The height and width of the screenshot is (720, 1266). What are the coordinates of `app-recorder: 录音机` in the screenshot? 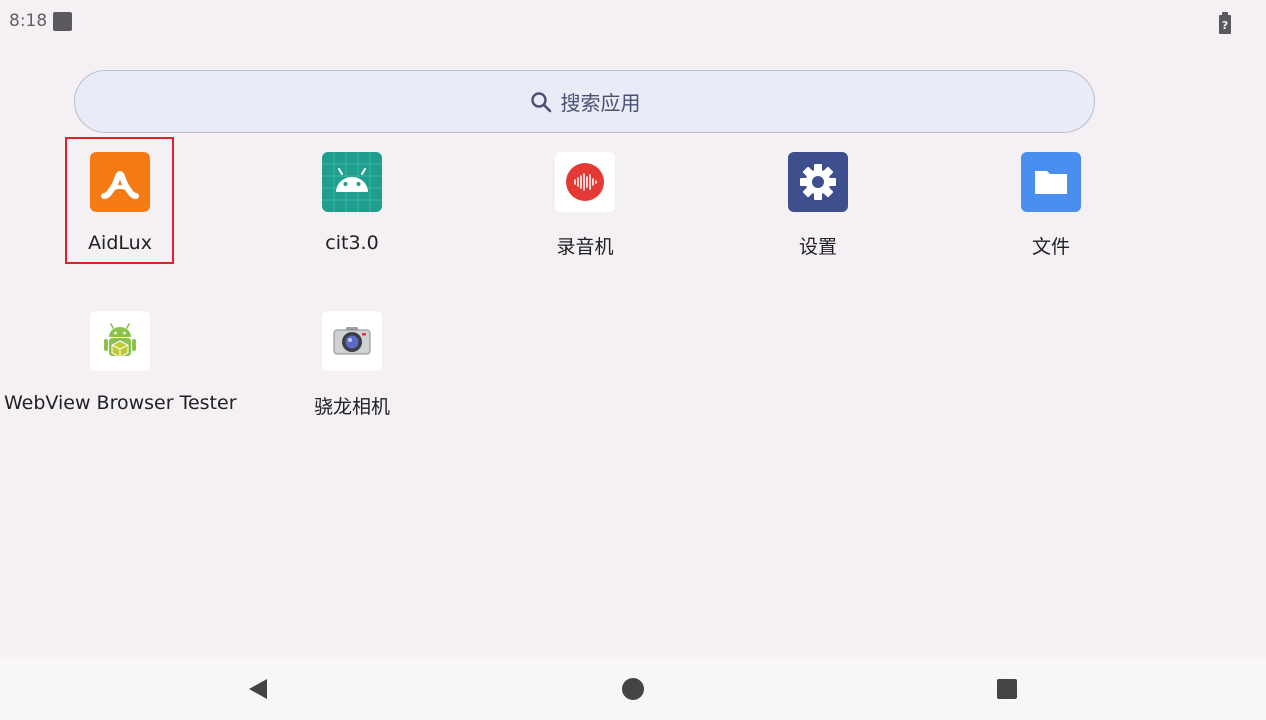 It's located at (585, 203).